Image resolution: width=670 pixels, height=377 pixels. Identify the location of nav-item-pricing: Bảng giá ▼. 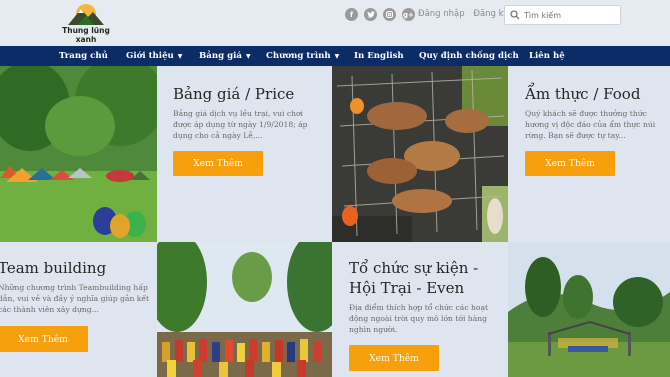
(225, 56).